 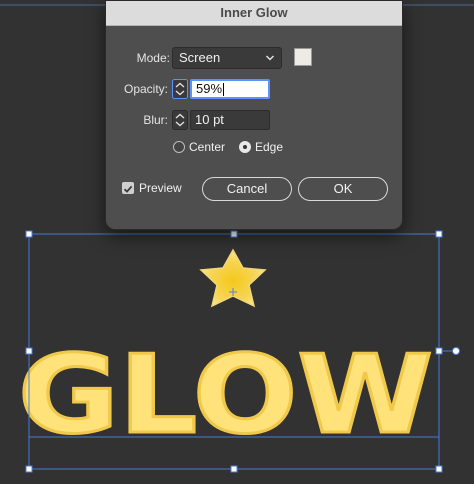 I want to click on mode-select: Screen, so click(x=227, y=58).